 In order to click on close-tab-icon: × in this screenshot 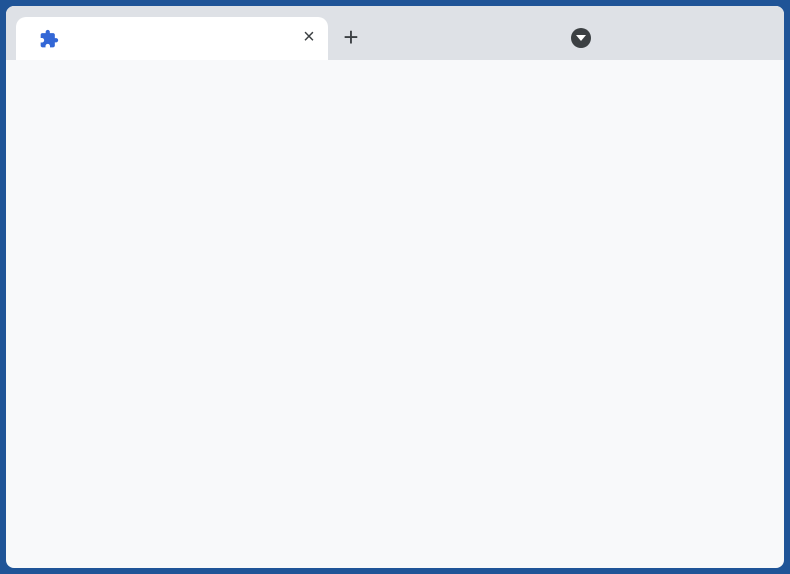, I will do `click(309, 37)`.